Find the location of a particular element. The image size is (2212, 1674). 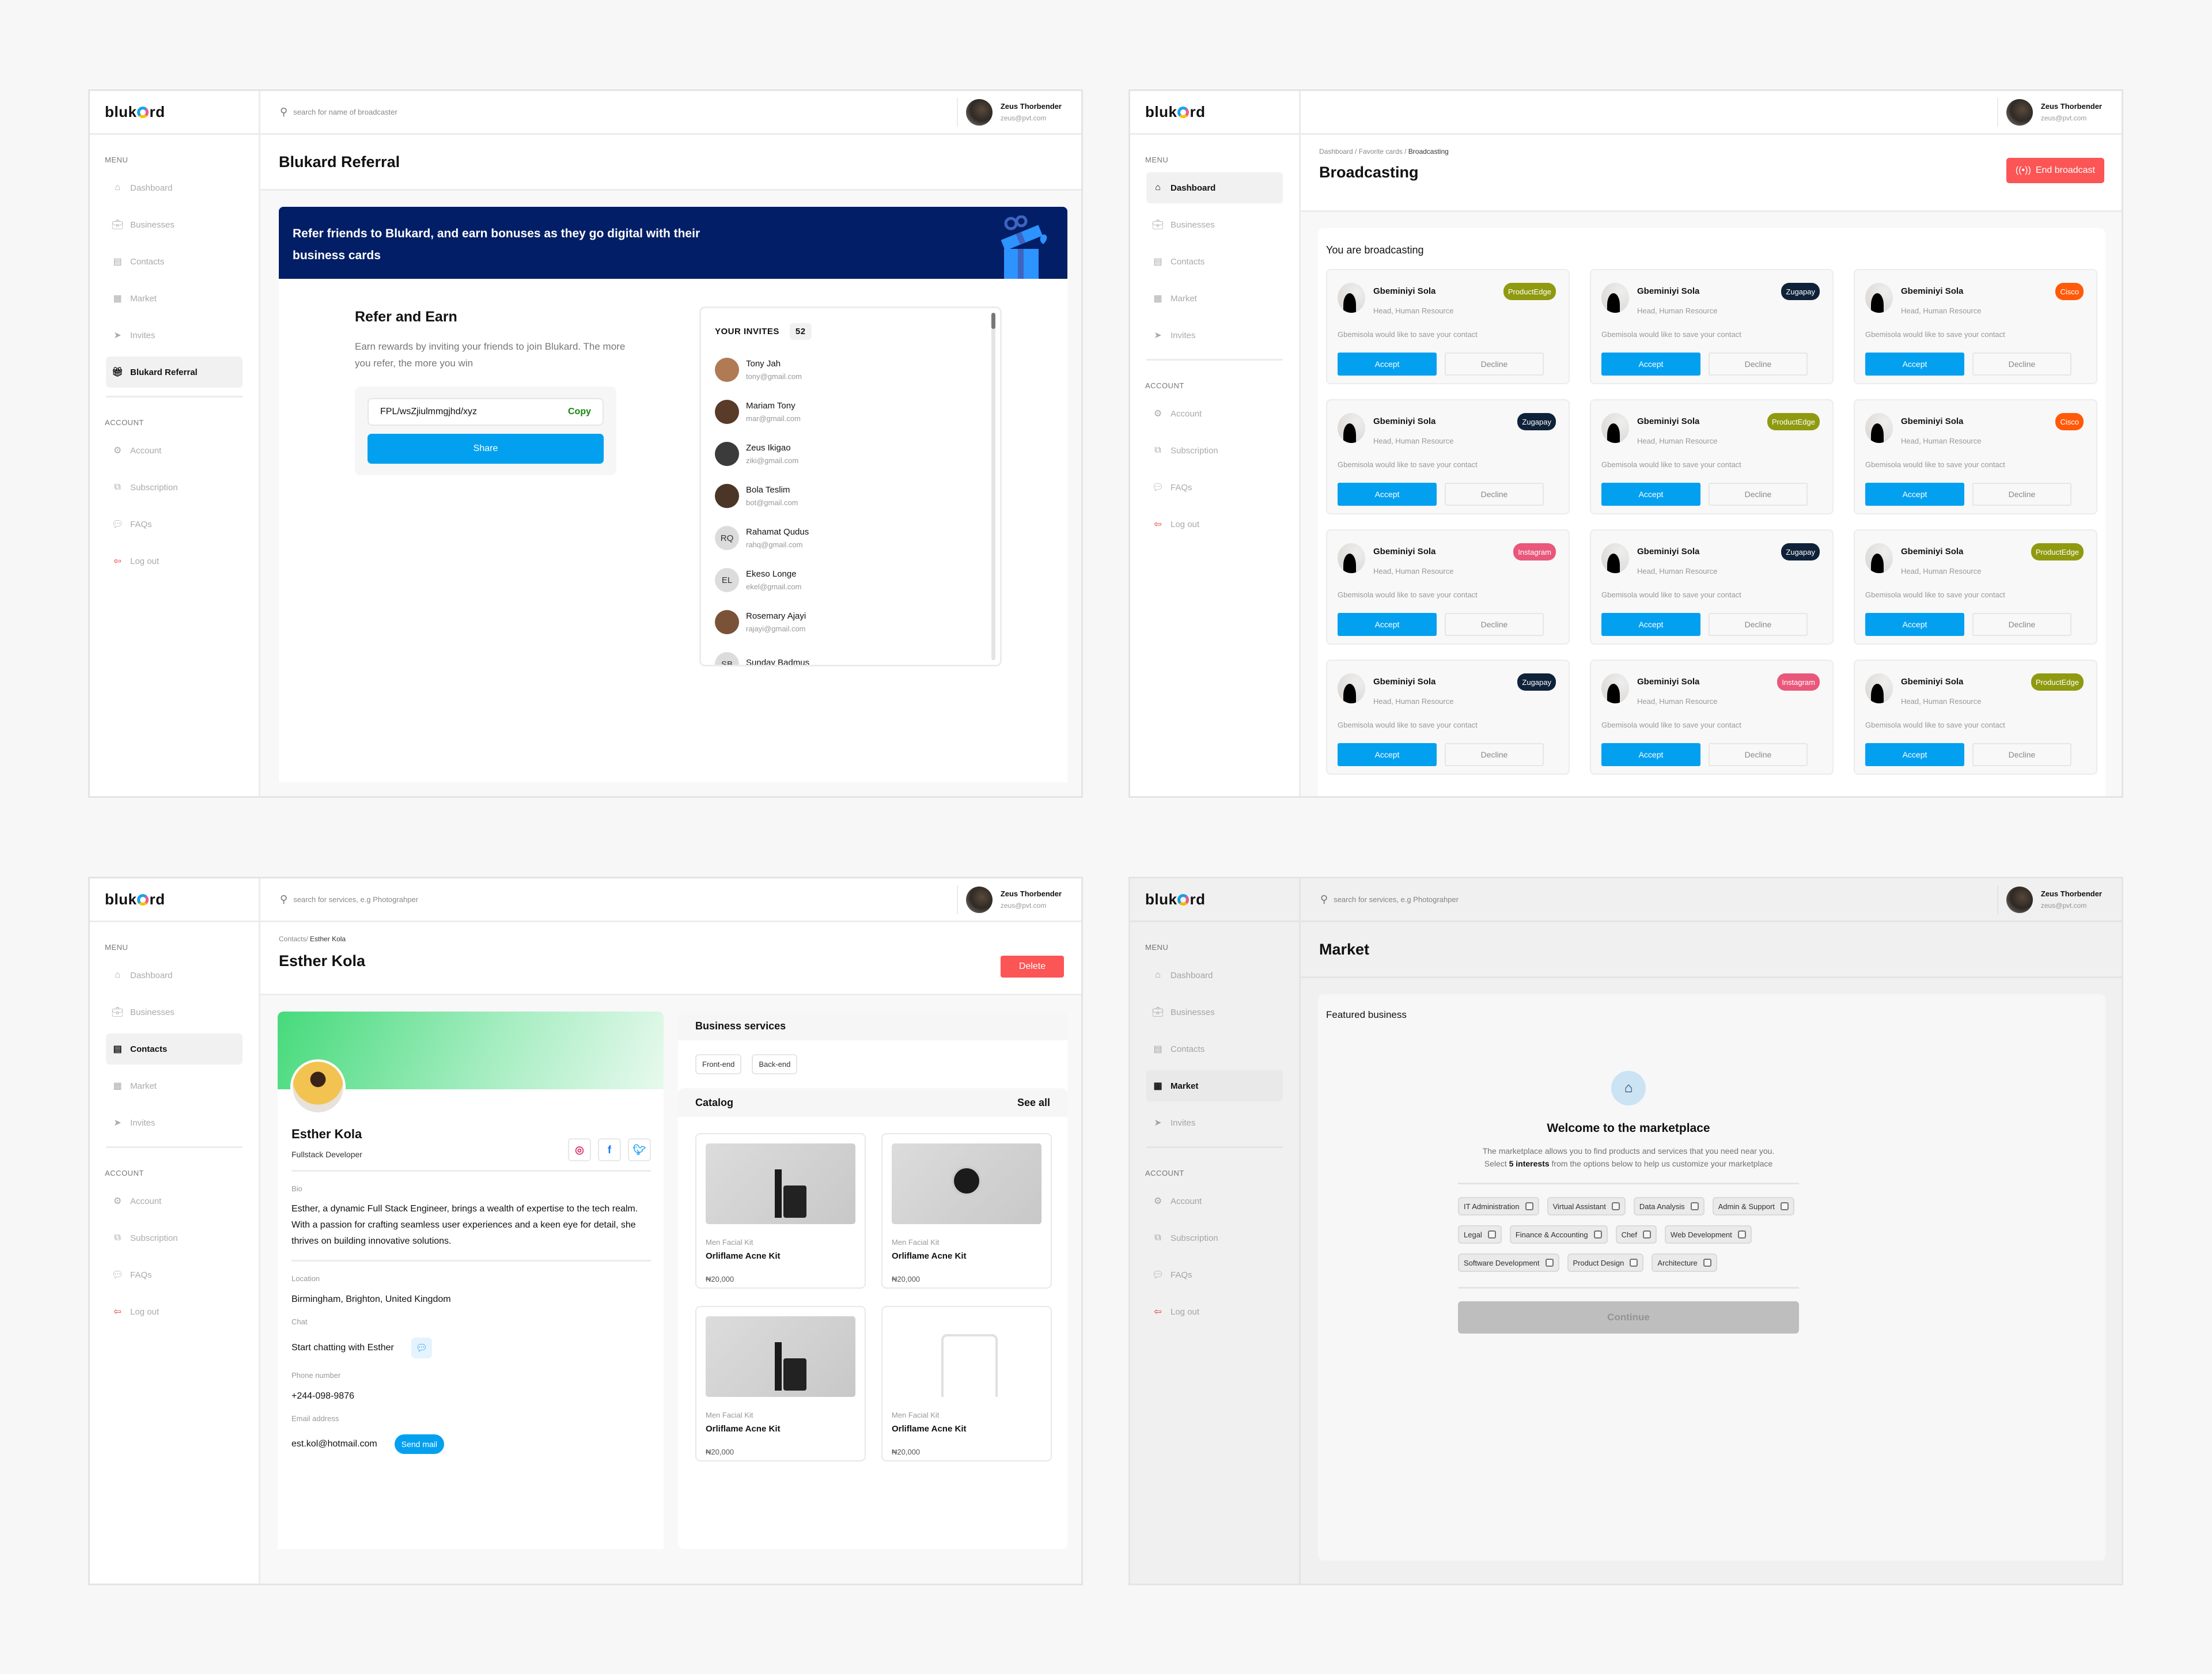

invite-list-item: Rosemary Ajayi rajayi@gmail.com is located at coordinates (850, 622).